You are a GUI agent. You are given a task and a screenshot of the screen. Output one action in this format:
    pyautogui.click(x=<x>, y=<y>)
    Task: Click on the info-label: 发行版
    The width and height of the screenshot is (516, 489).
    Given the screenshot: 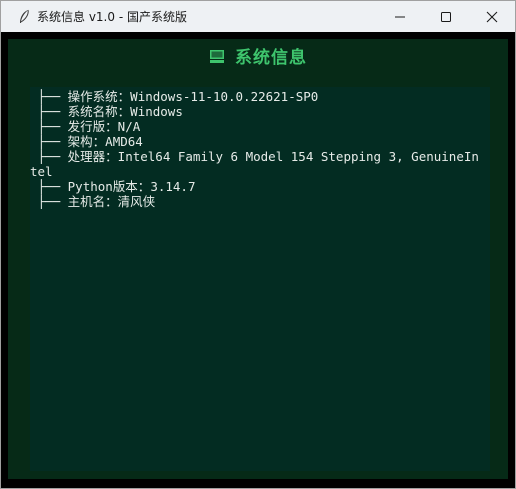 What is the action you would take?
    pyautogui.click(x=86, y=126)
    